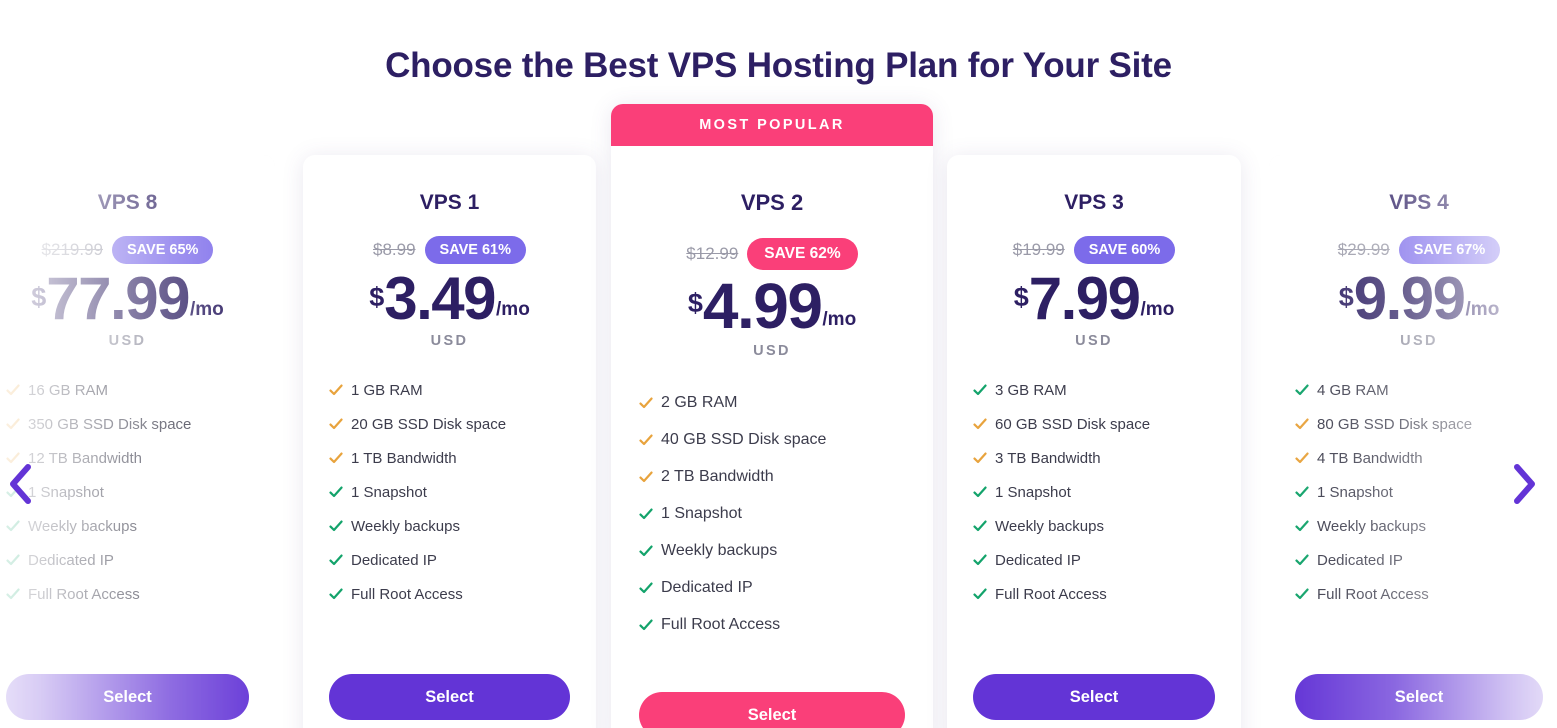 This screenshot has height=728, width=1557. I want to click on feature-item: 20 GB SSD Disk space, so click(449, 424).